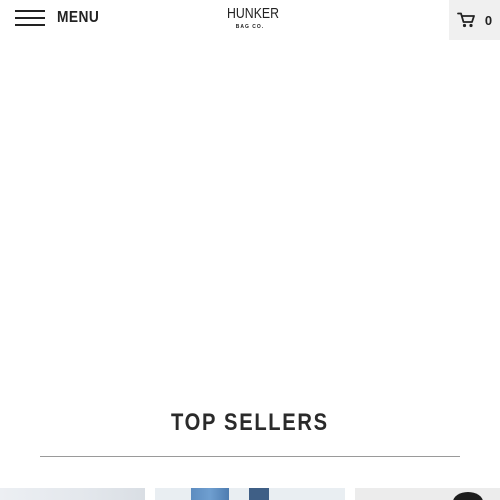  What do you see at coordinates (250, 456) in the screenshot?
I see `section-divider` at bounding box center [250, 456].